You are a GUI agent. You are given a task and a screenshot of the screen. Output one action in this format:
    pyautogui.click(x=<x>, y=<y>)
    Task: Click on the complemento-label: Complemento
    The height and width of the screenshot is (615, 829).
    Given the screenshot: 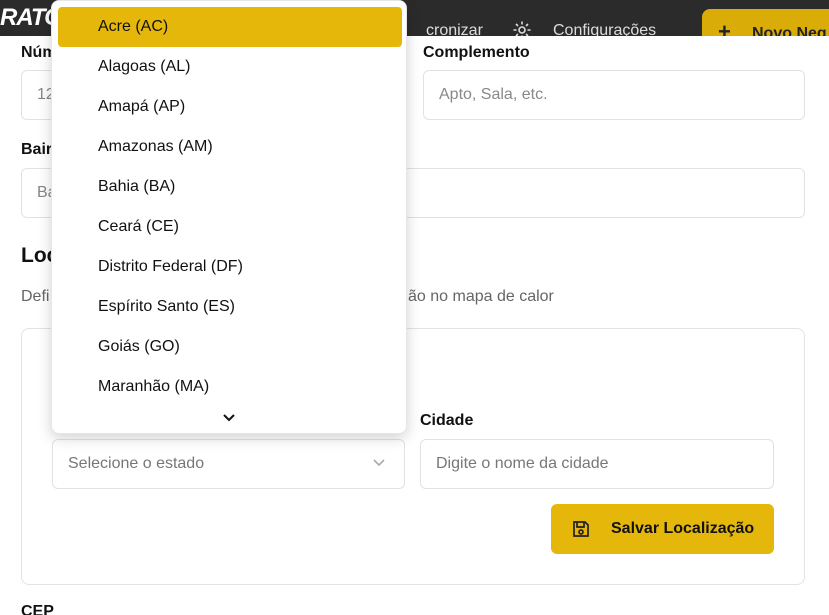 What is the action you would take?
    pyautogui.click(x=476, y=52)
    